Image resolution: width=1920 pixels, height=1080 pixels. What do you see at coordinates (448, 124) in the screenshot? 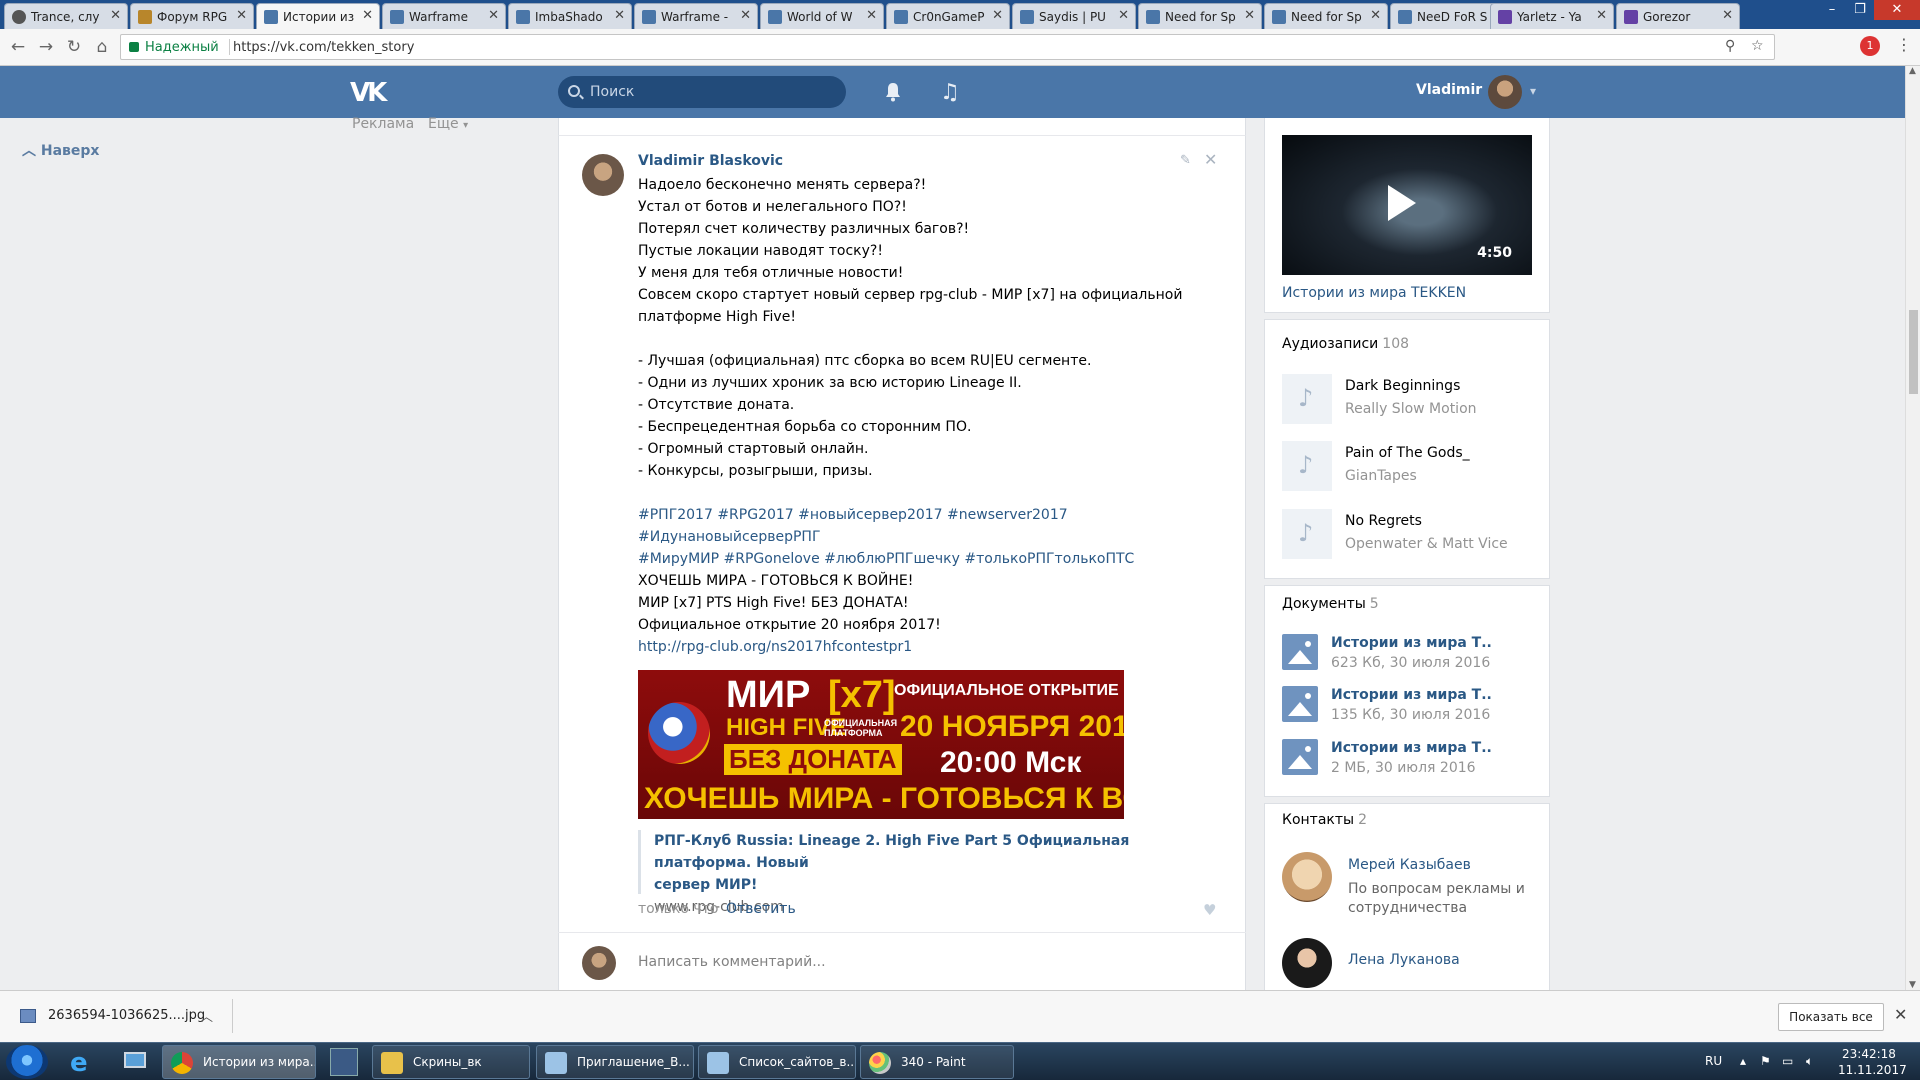
I see `more-link: Еще ▾` at bounding box center [448, 124].